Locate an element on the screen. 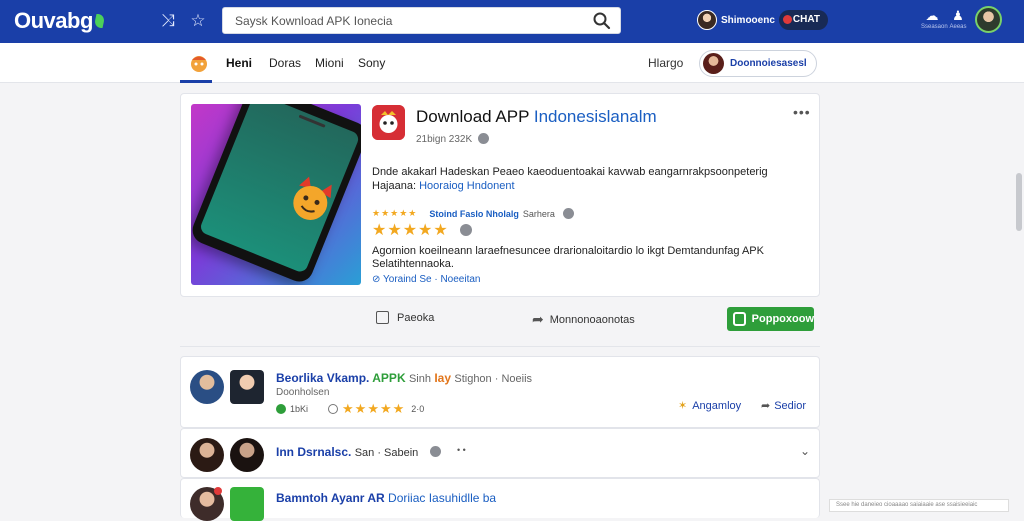 The width and height of the screenshot is (1024, 521). app-title-highlight: Indonesislanalm is located at coordinates (595, 116).